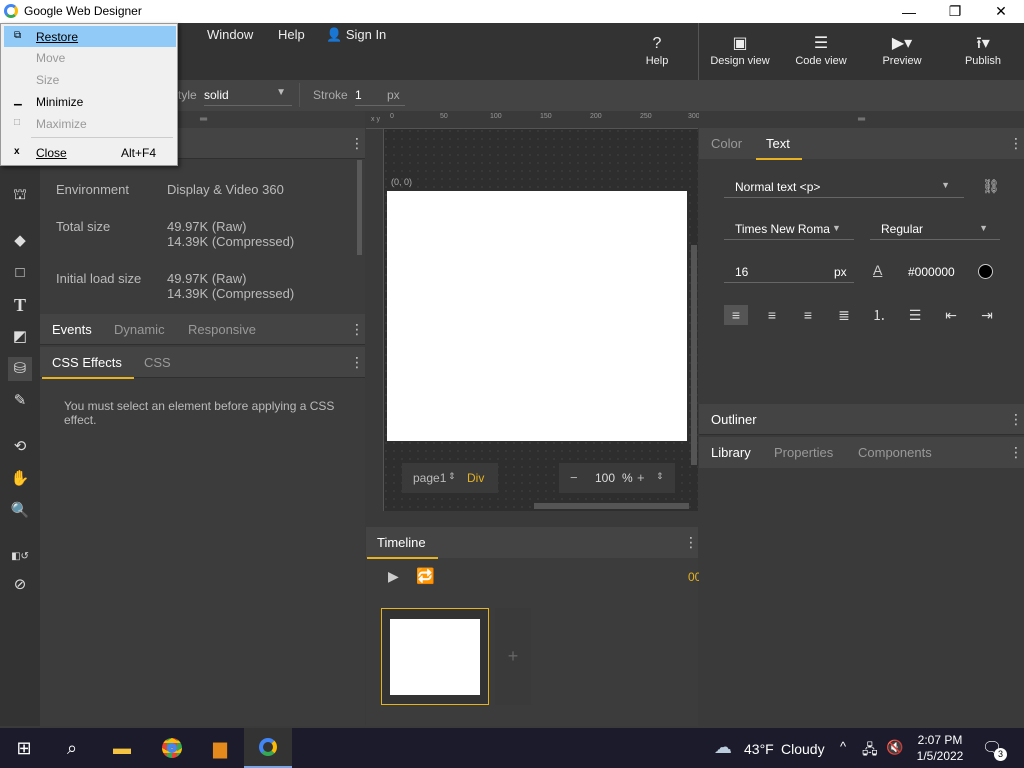  What do you see at coordinates (879, 315) in the screenshot?
I see `numbered-list-icon: ⒈` at bounding box center [879, 315].